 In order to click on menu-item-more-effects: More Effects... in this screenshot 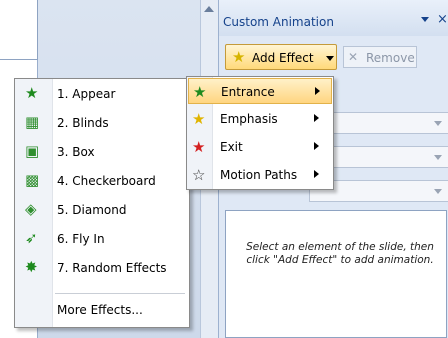, I will do `click(102, 309)`.